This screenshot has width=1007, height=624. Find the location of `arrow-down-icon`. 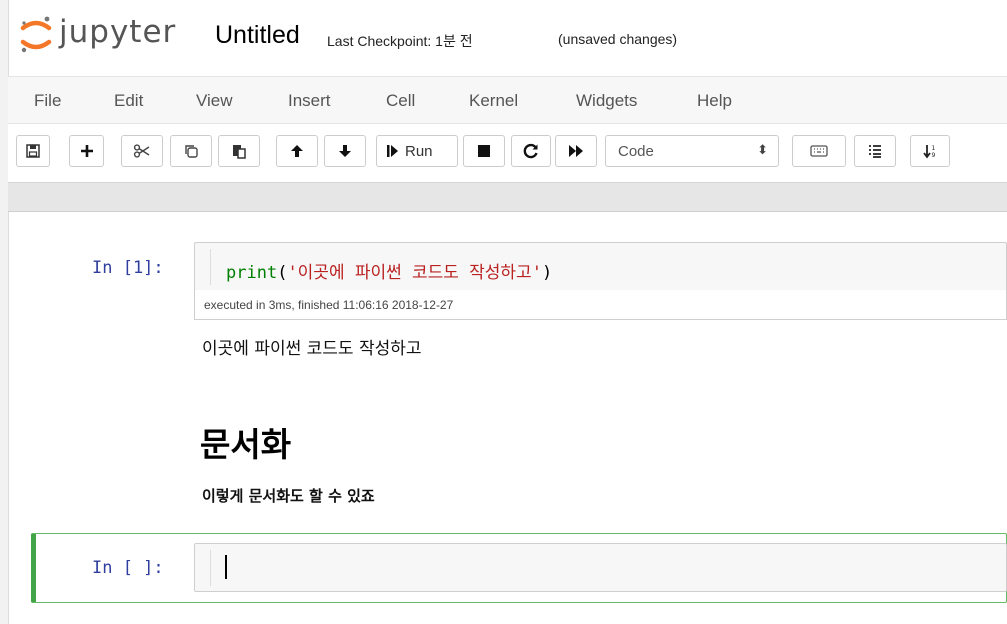

arrow-down-icon is located at coordinates (345, 151).